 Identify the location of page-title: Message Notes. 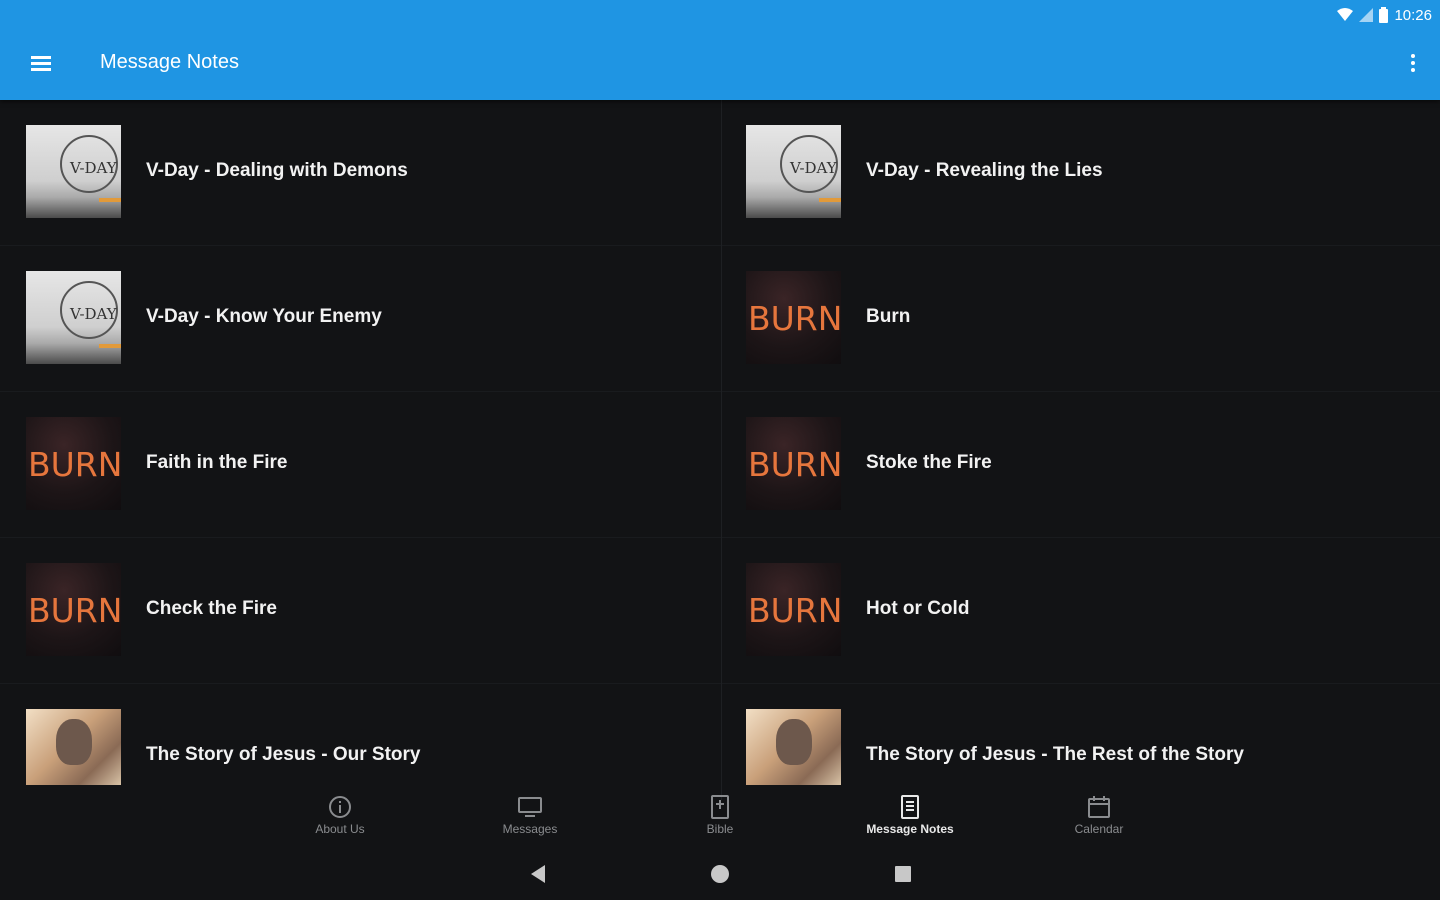
(169, 62).